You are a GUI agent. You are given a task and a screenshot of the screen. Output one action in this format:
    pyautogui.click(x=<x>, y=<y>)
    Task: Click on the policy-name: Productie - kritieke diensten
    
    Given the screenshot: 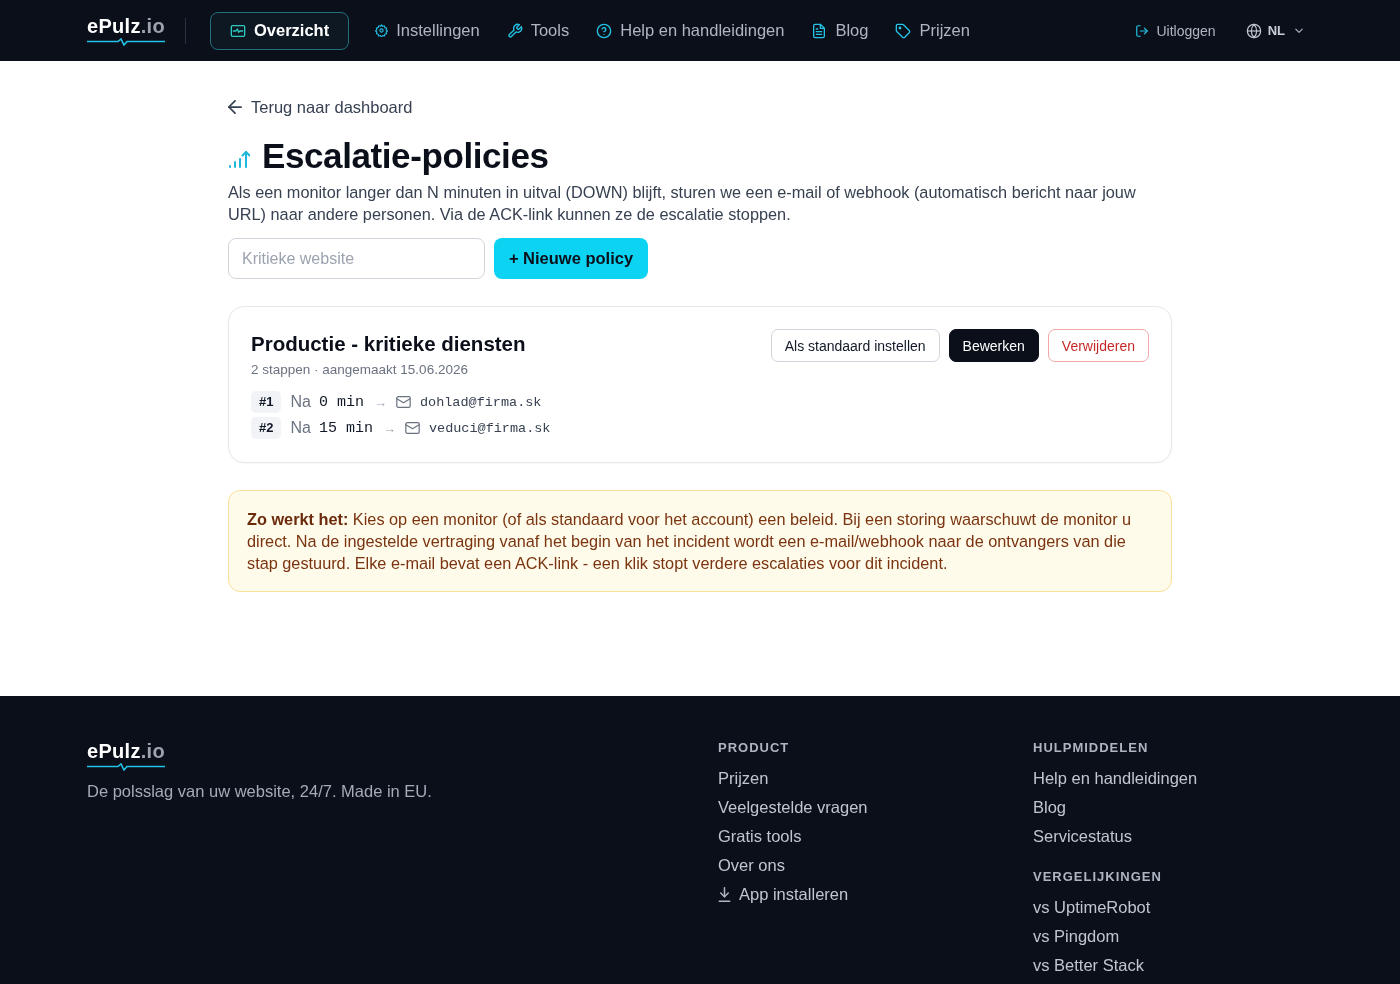 What is the action you would take?
    pyautogui.click(x=388, y=344)
    